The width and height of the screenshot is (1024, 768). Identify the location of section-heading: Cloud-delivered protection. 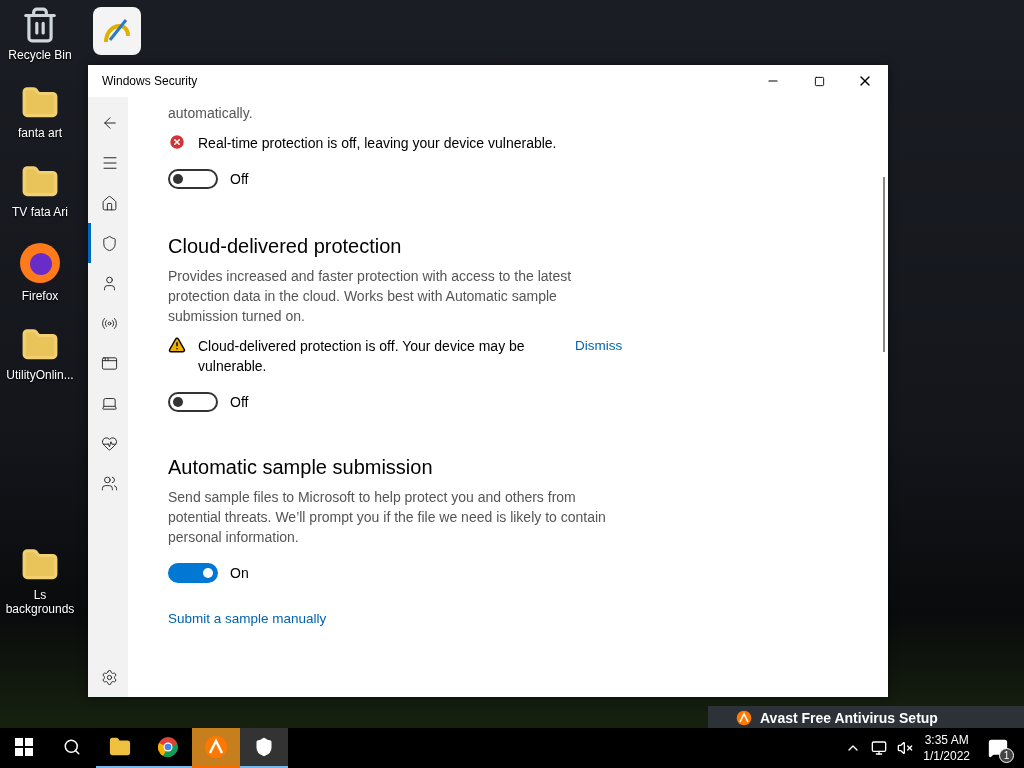
(285, 246).